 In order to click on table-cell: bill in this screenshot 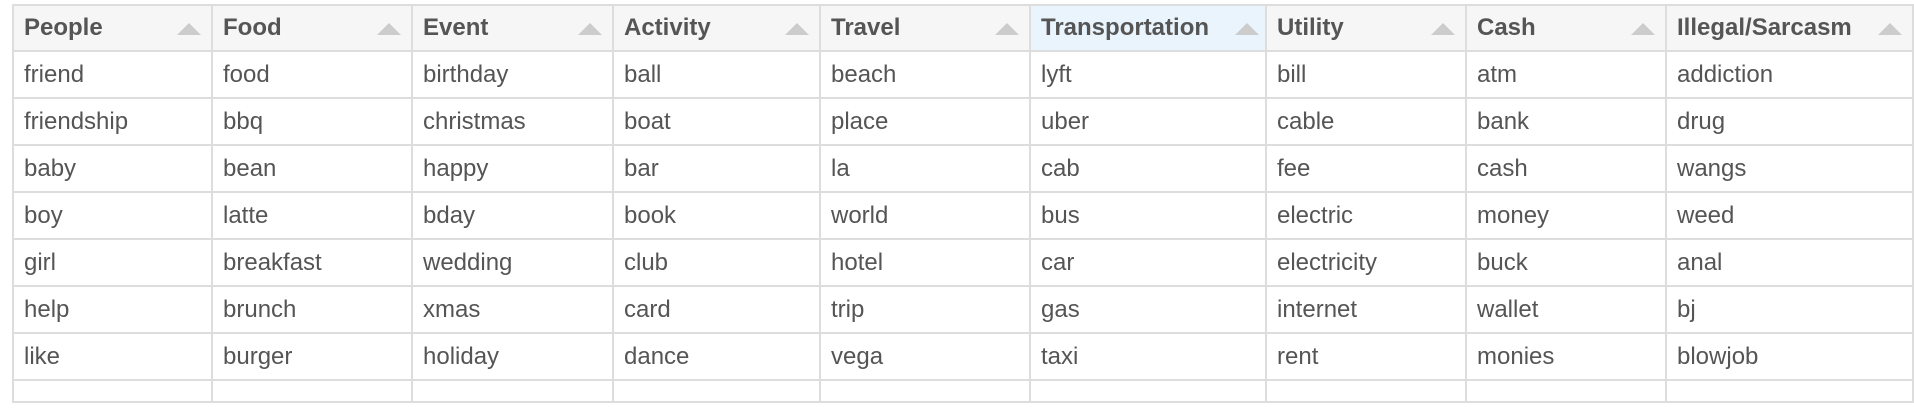, I will do `click(1366, 74)`.